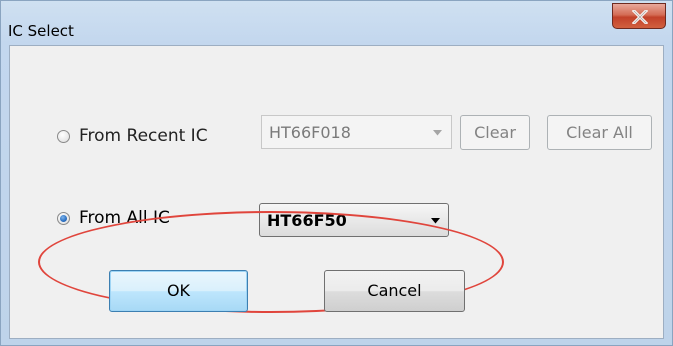 The width and height of the screenshot is (673, 346). I want to click on close-button, so click(639, 16).